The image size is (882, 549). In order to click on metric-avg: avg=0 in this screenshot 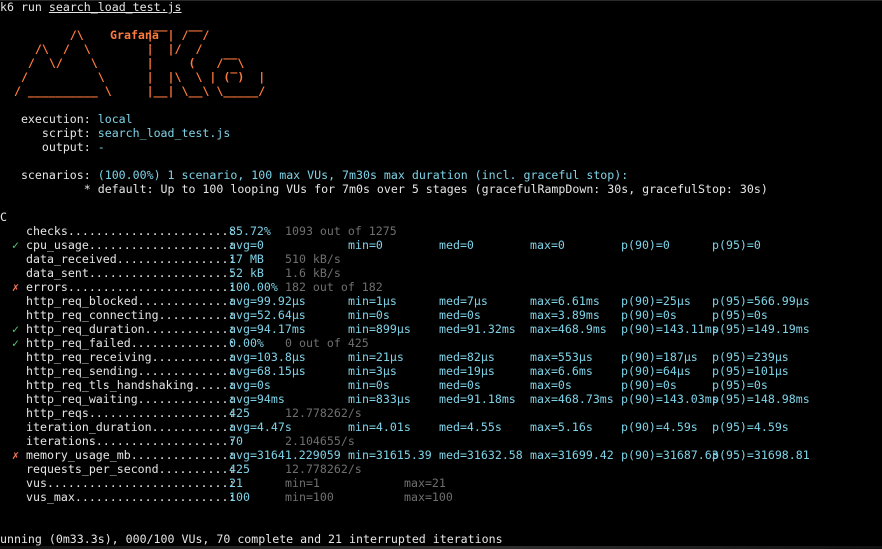, I will do `click(246, 245)`.